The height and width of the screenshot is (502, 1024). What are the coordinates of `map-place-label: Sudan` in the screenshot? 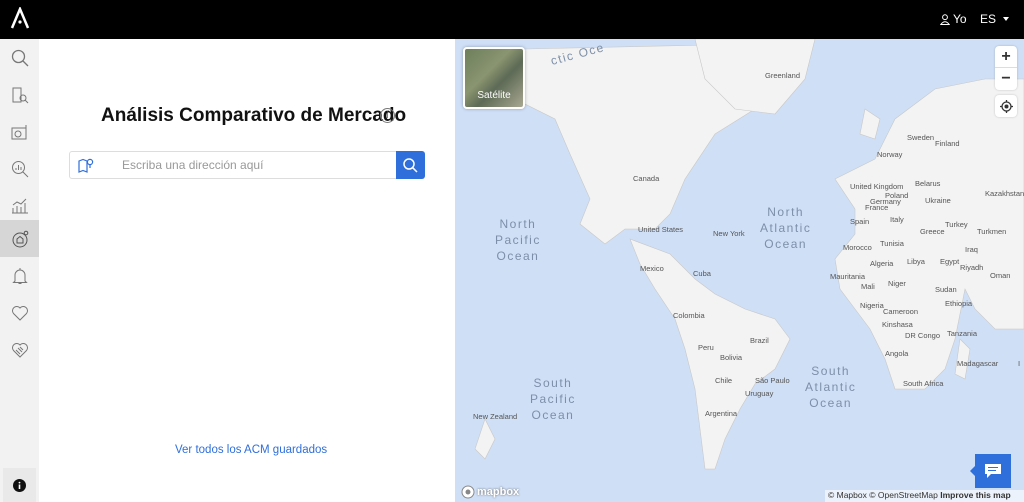 It's located at (946, 289).